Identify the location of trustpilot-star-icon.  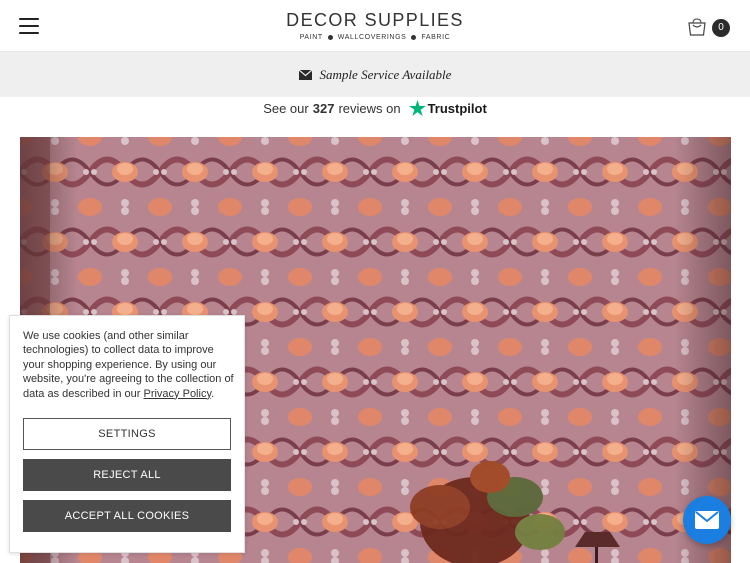
(417, 108).